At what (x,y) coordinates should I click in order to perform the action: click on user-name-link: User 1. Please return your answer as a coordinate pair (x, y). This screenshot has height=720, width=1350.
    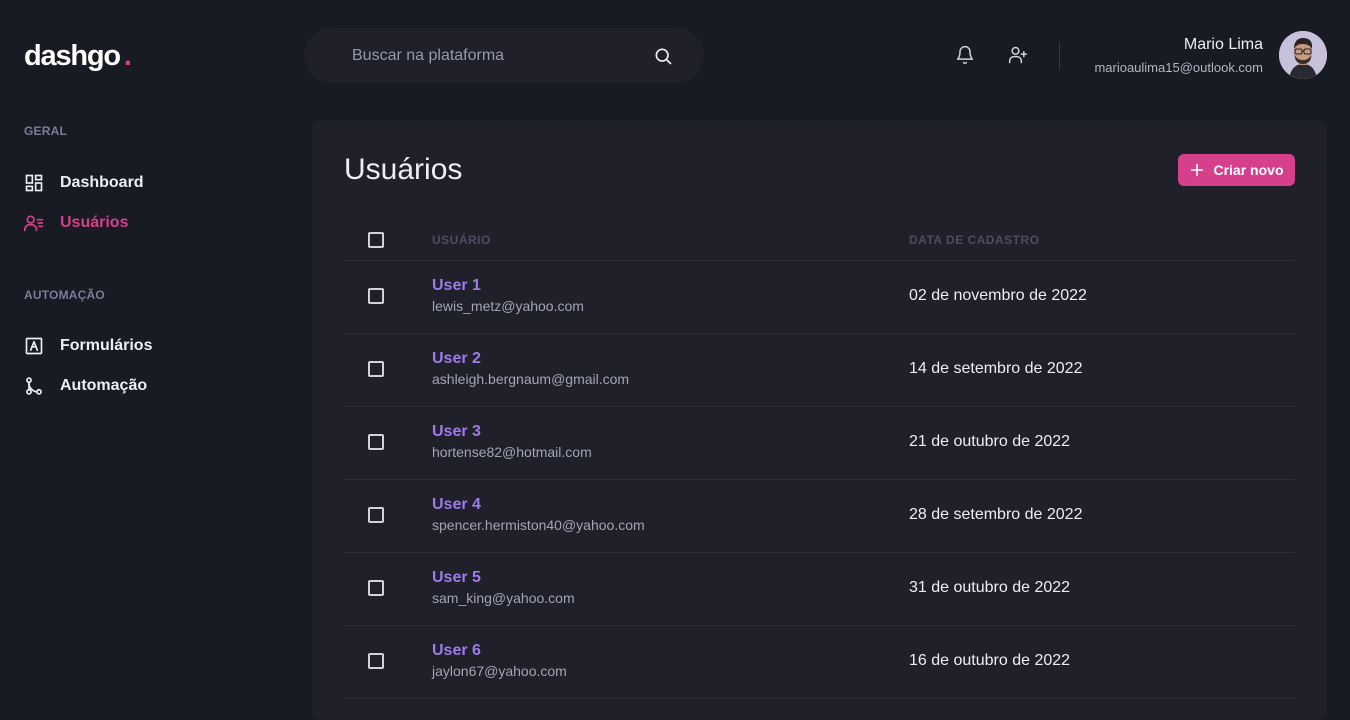
    Looking at the image, I should click on (456, 286).